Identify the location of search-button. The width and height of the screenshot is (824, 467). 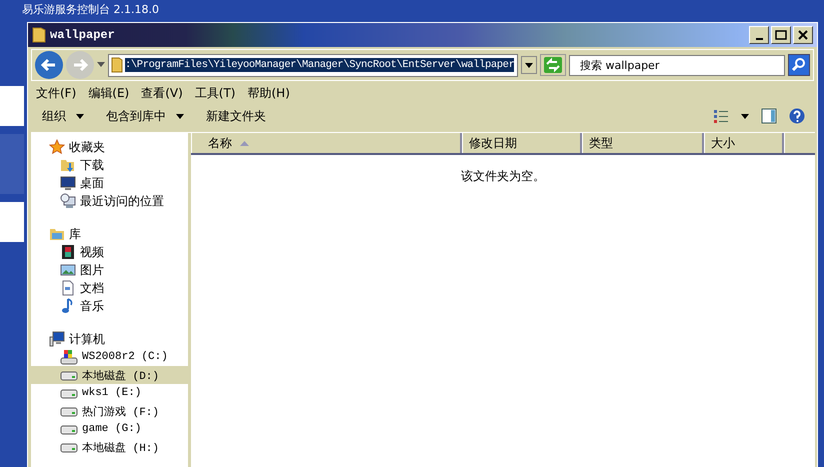
(799, 65).